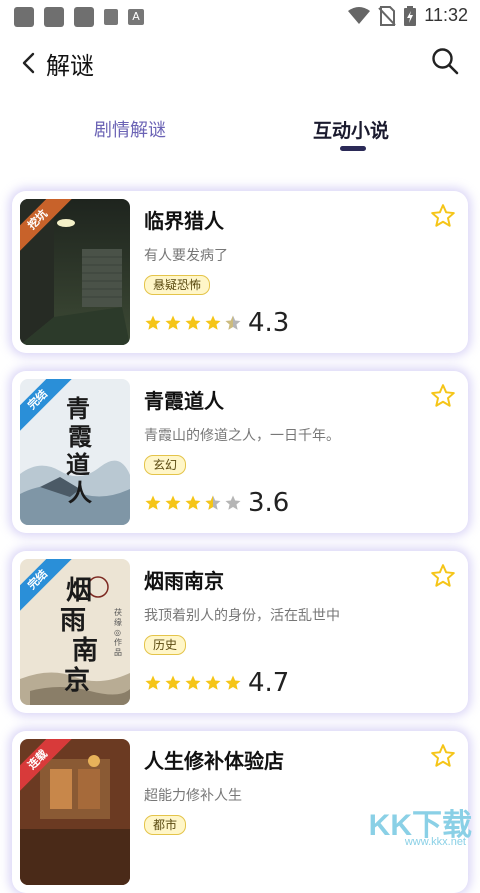 Image resolution: width=480 pixels, height=893 pixels. I want to click on book-description: 我顶着别人的身份，活在乱世中, so click(242, 616).